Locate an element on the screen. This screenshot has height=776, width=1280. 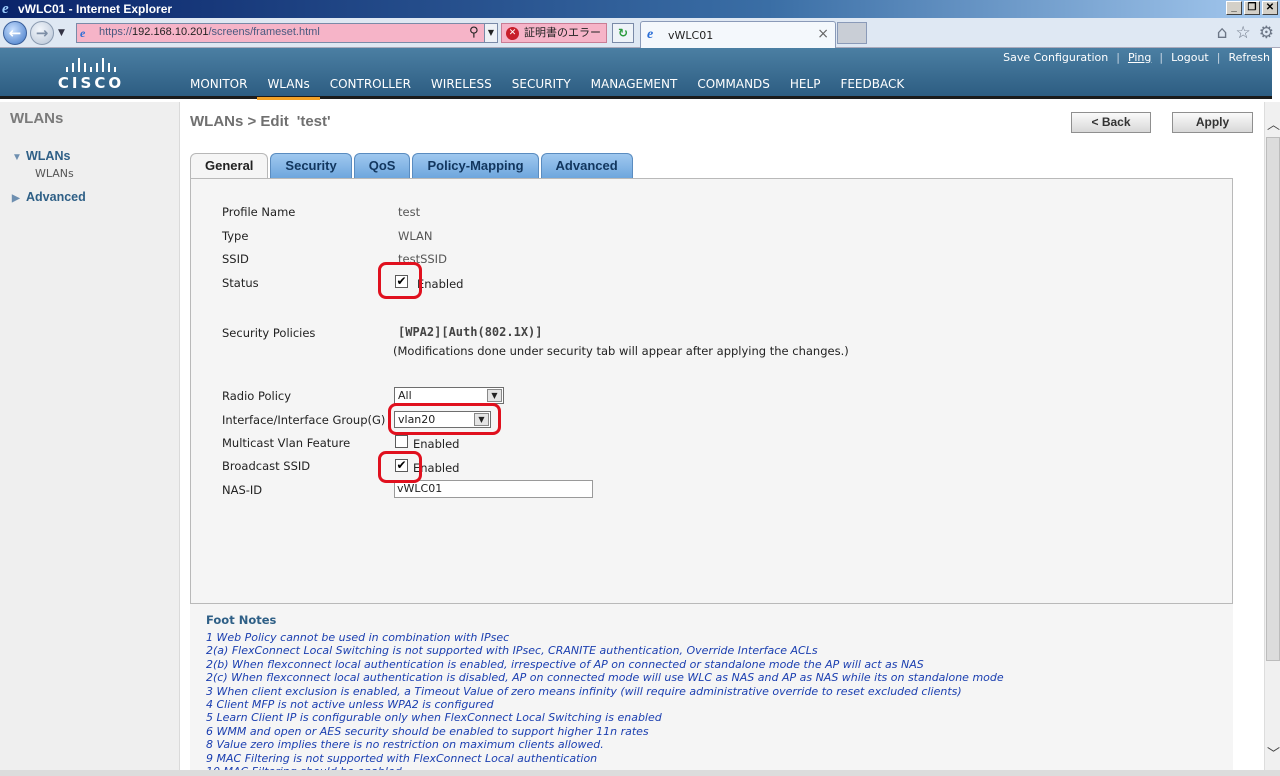
radio-policy-select: All ▼ is located at coordinates (449, 395).